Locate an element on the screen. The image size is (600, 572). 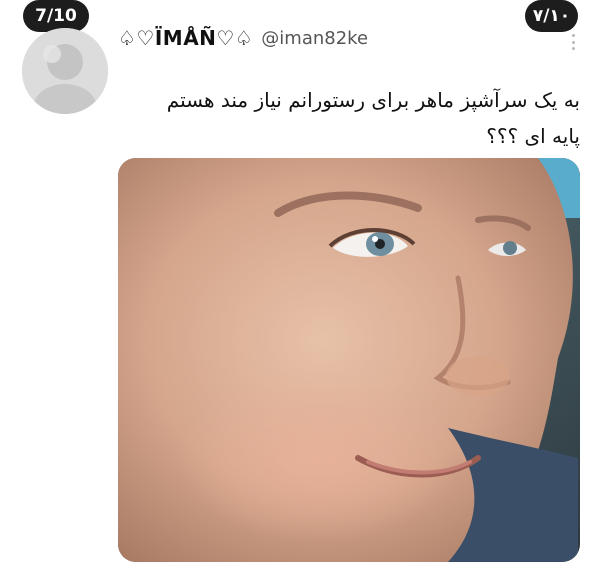
slide-counter-left: 7/10 is located at coordinates (56, 16).